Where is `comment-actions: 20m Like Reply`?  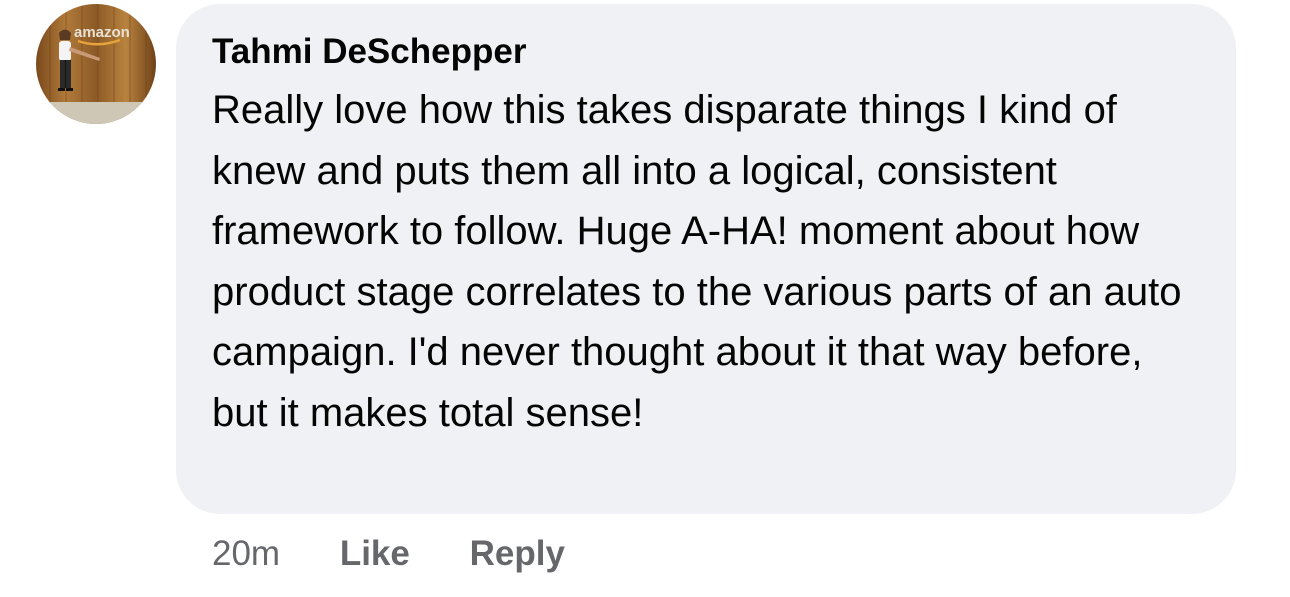 comment-actions: 20m Like Reply is located at coordinates (388, 554).